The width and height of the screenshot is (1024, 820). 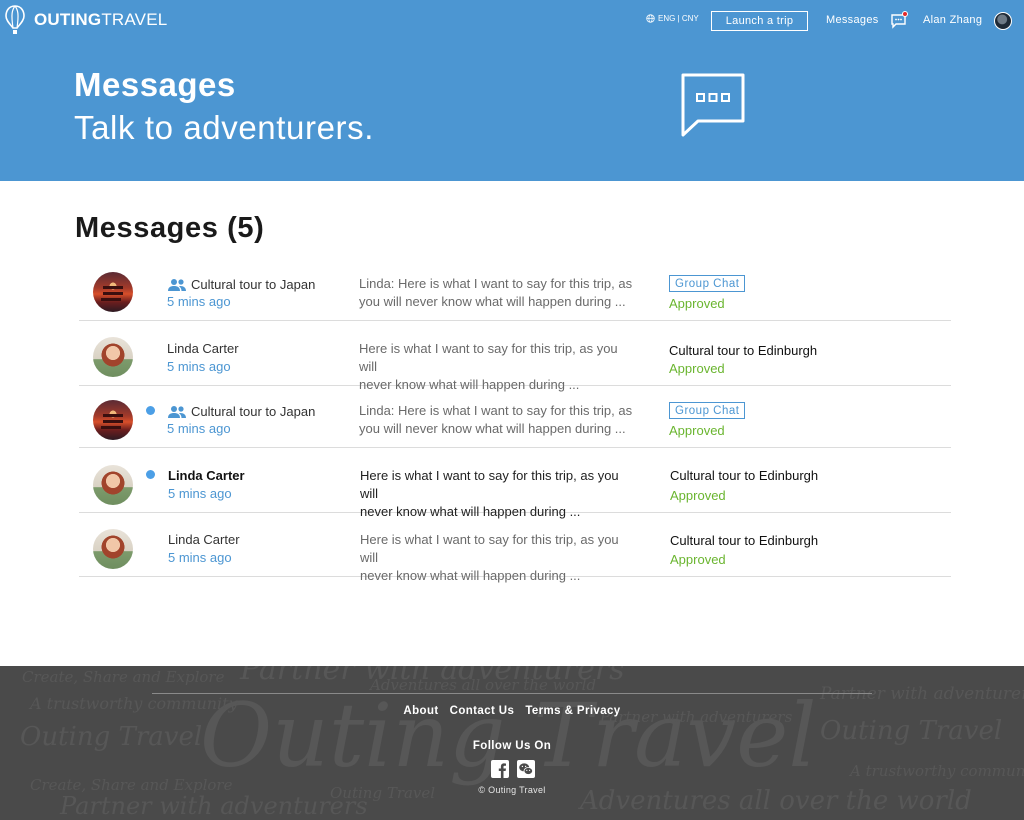 I want to click on notification-dot, so click(x=905, y=14).